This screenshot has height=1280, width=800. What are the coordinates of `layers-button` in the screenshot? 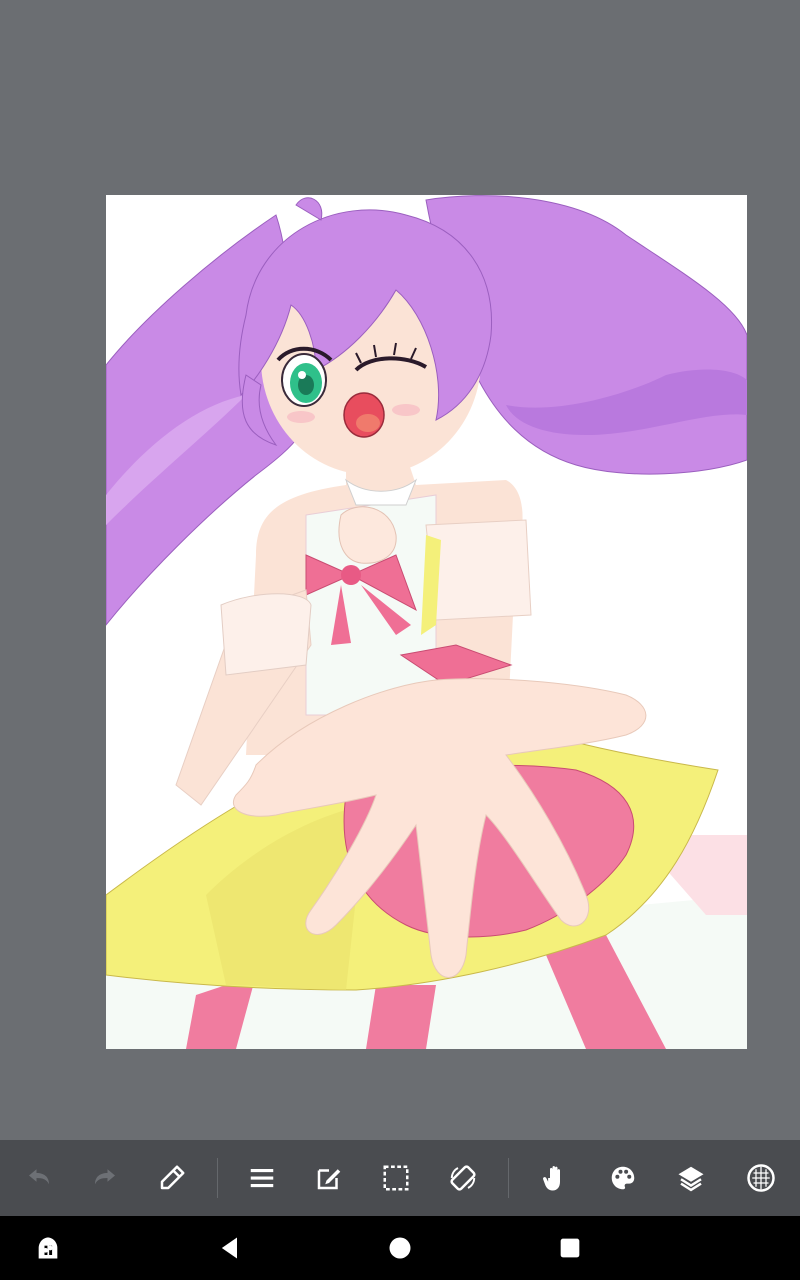 It's located at (691, 1178).